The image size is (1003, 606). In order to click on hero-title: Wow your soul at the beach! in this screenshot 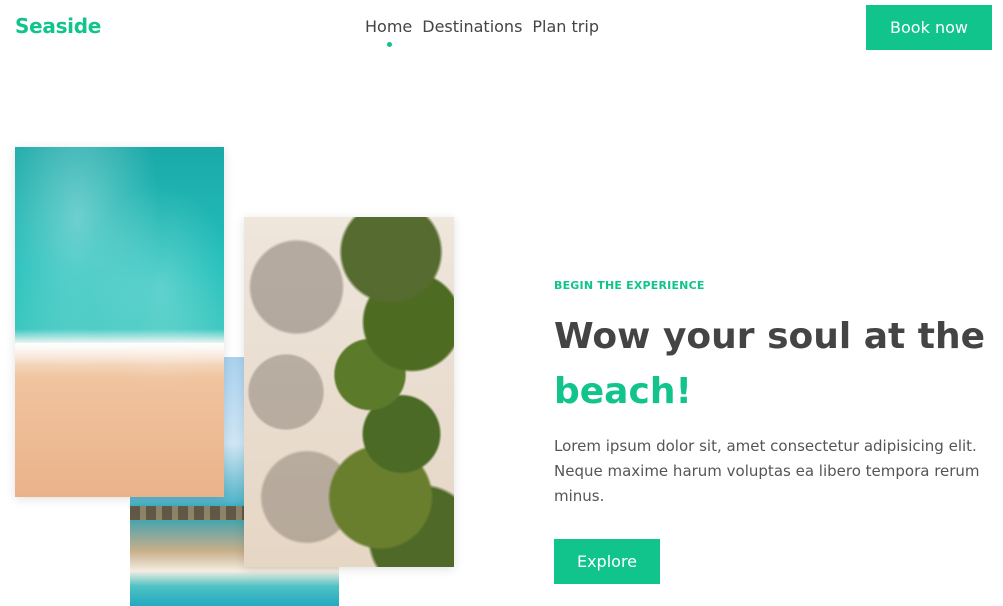, I will do `click(774, 364)`.